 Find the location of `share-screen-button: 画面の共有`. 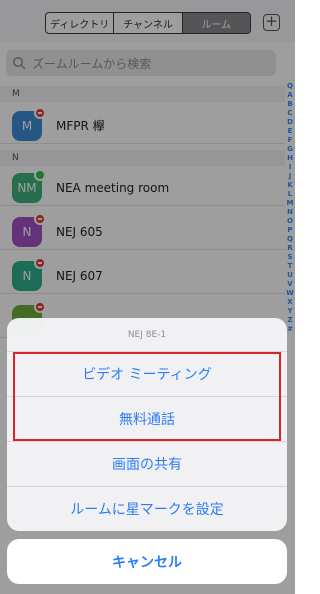

share-screen-button: 画面の共有 is located at coordinates (147, 464).